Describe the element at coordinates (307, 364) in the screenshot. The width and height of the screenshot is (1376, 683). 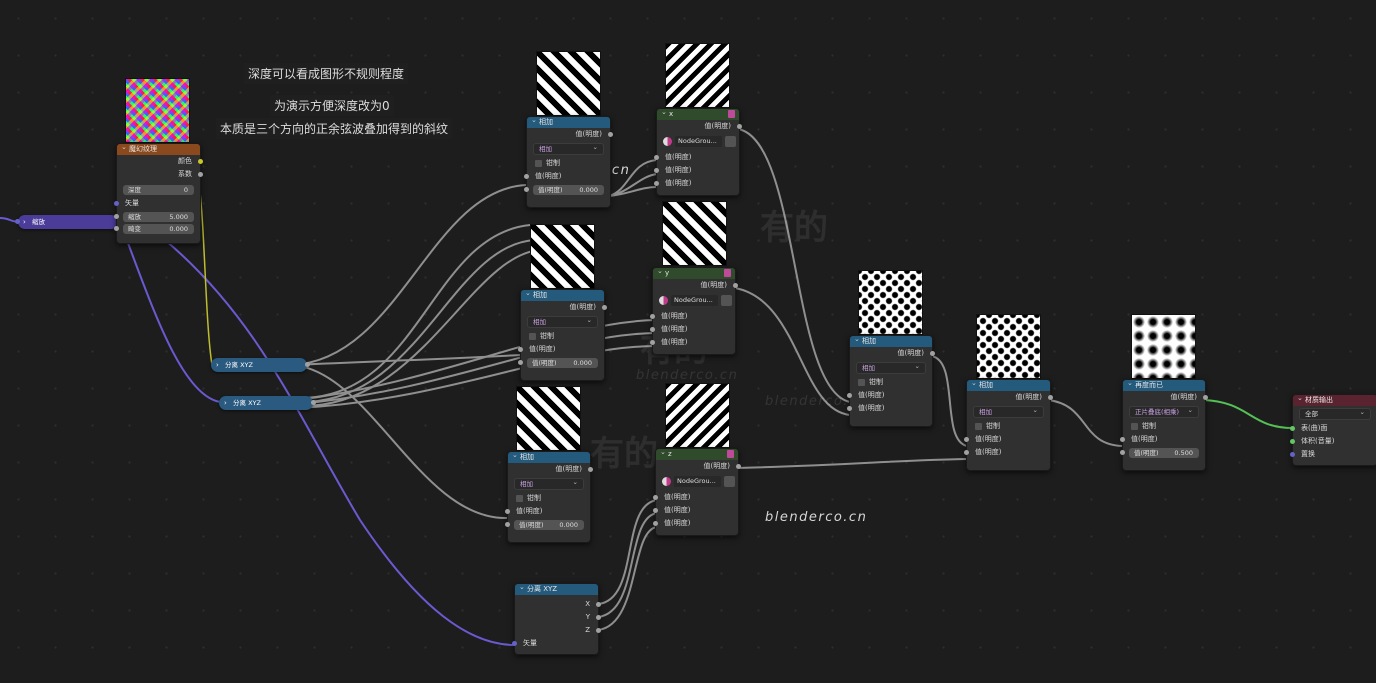
I see `float-output-socket` at that location.